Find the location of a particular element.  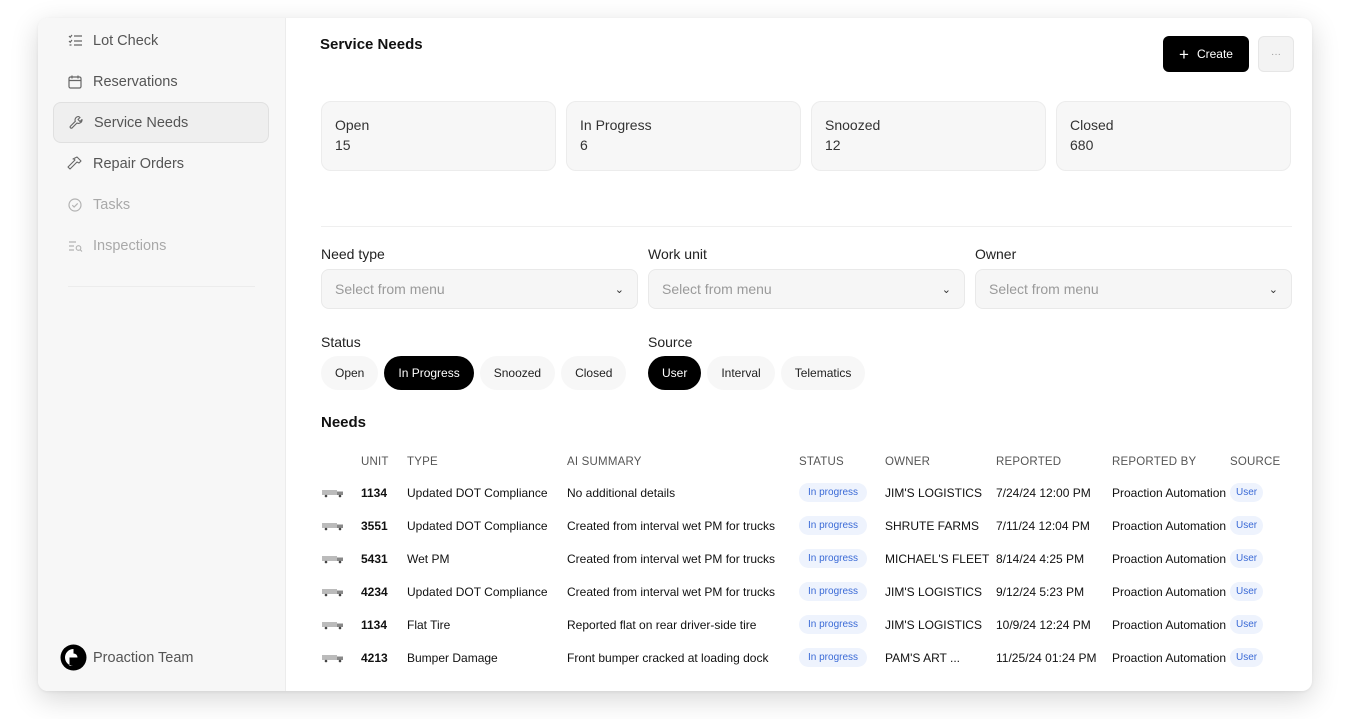

team-logo-icon is located at coordinates (73, 657).